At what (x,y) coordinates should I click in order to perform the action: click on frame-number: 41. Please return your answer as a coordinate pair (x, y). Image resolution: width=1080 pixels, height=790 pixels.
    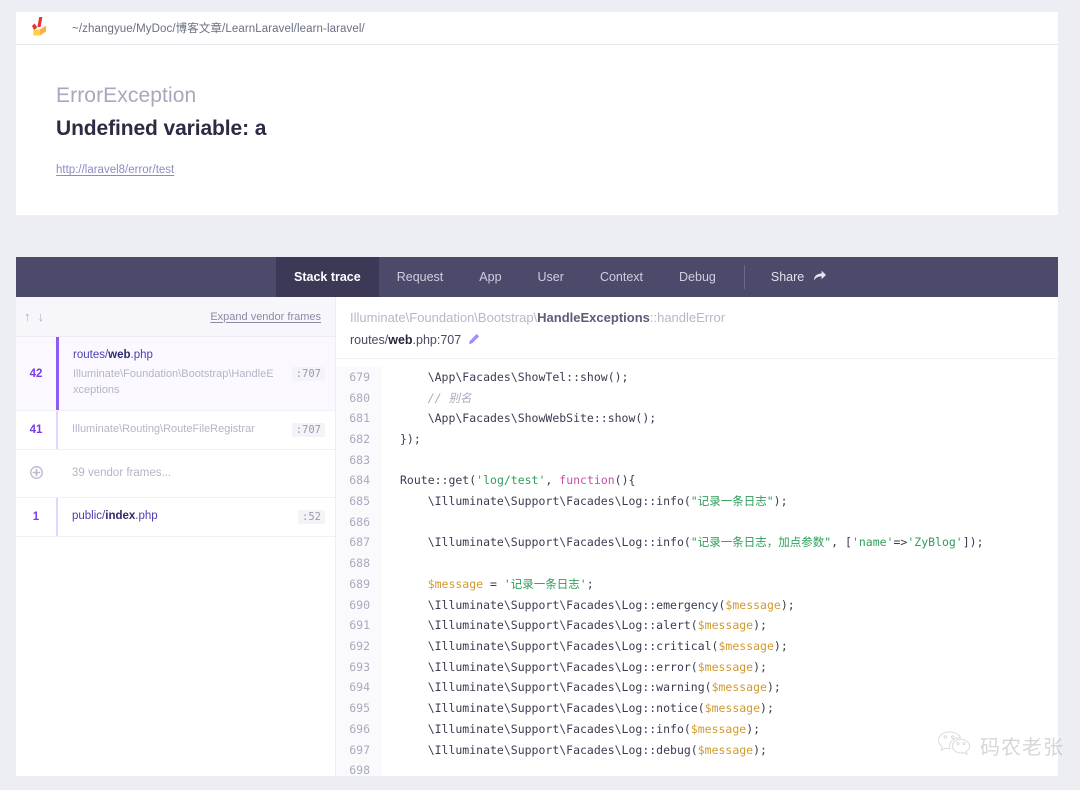
    Looking at the image, I should click on (36, 430).